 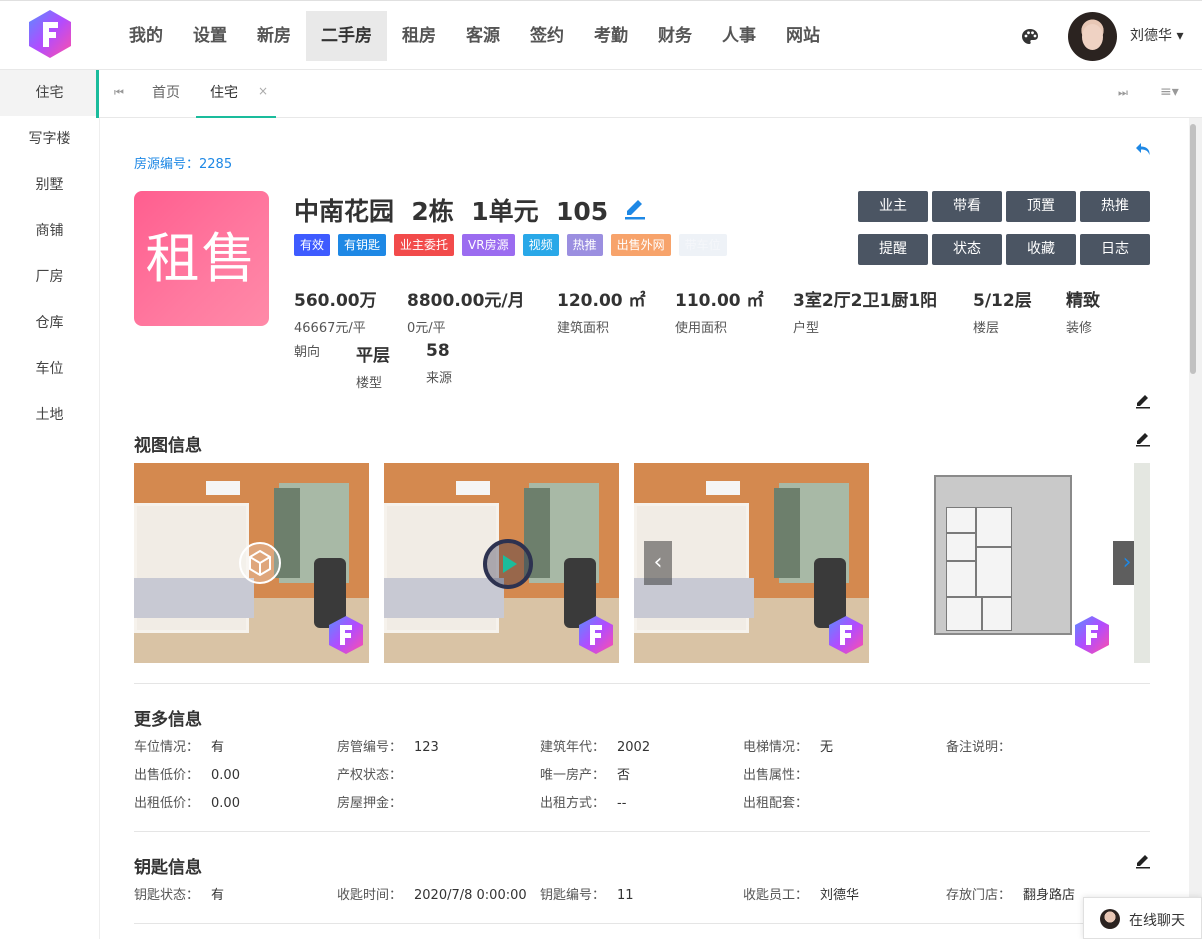 I want to click on main-menu: 我的 设置 新房 二手房 租房 客源 签约 考勤 财务 人事 网站, so click(x=474, y=36).